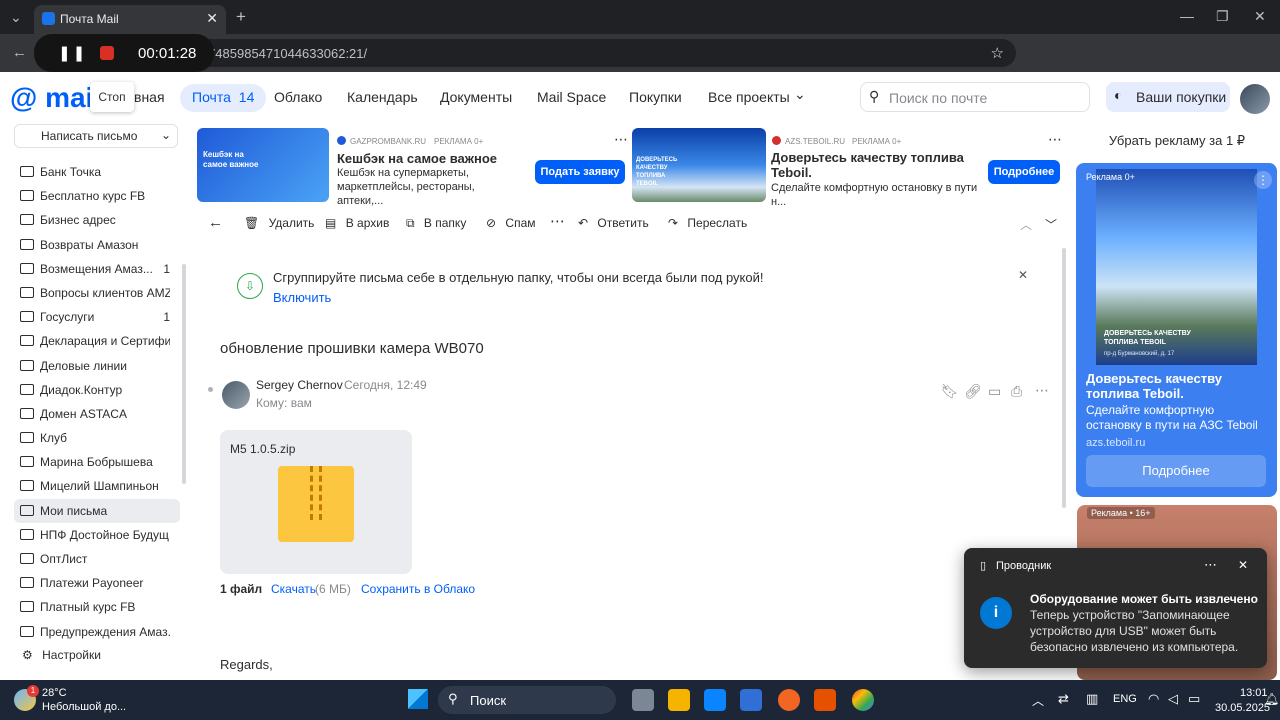 The image size is (1280, 720). What do you see at coordinates (1168, 97) in the screenshot?
I see `purchases-button: ◐ Ваши покупки` at bounding box center [1168, 97].